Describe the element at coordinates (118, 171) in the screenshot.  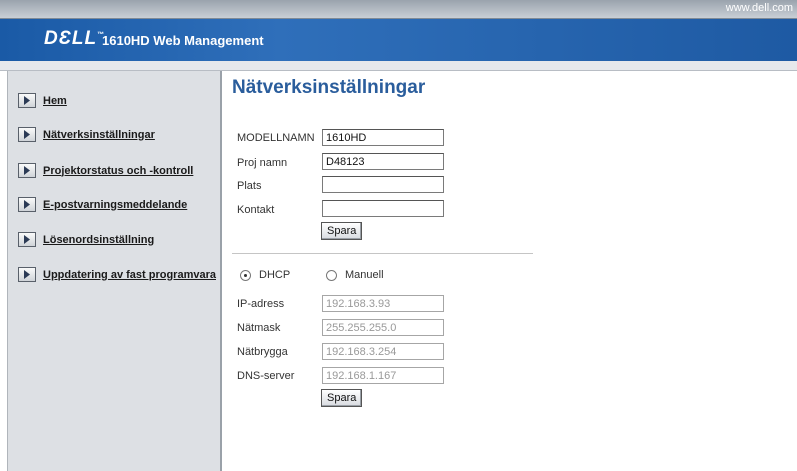
I see `sidebar-item-label: Projektorstatus och -kontroll` at that location.